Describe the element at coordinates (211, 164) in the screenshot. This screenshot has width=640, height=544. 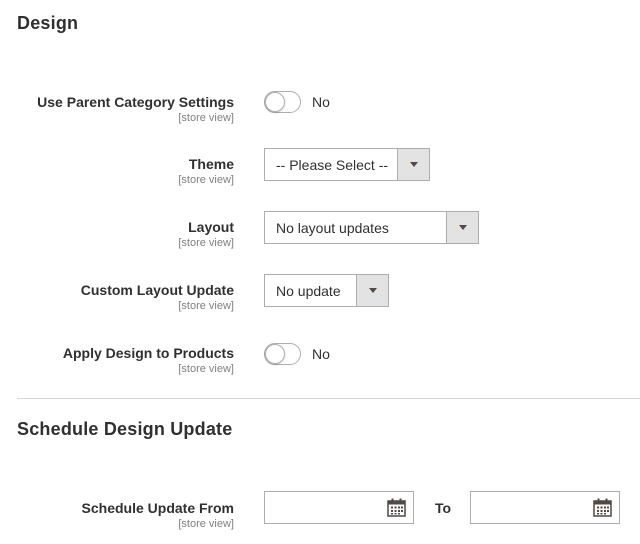
I see `theme-label: Theme` at that location.